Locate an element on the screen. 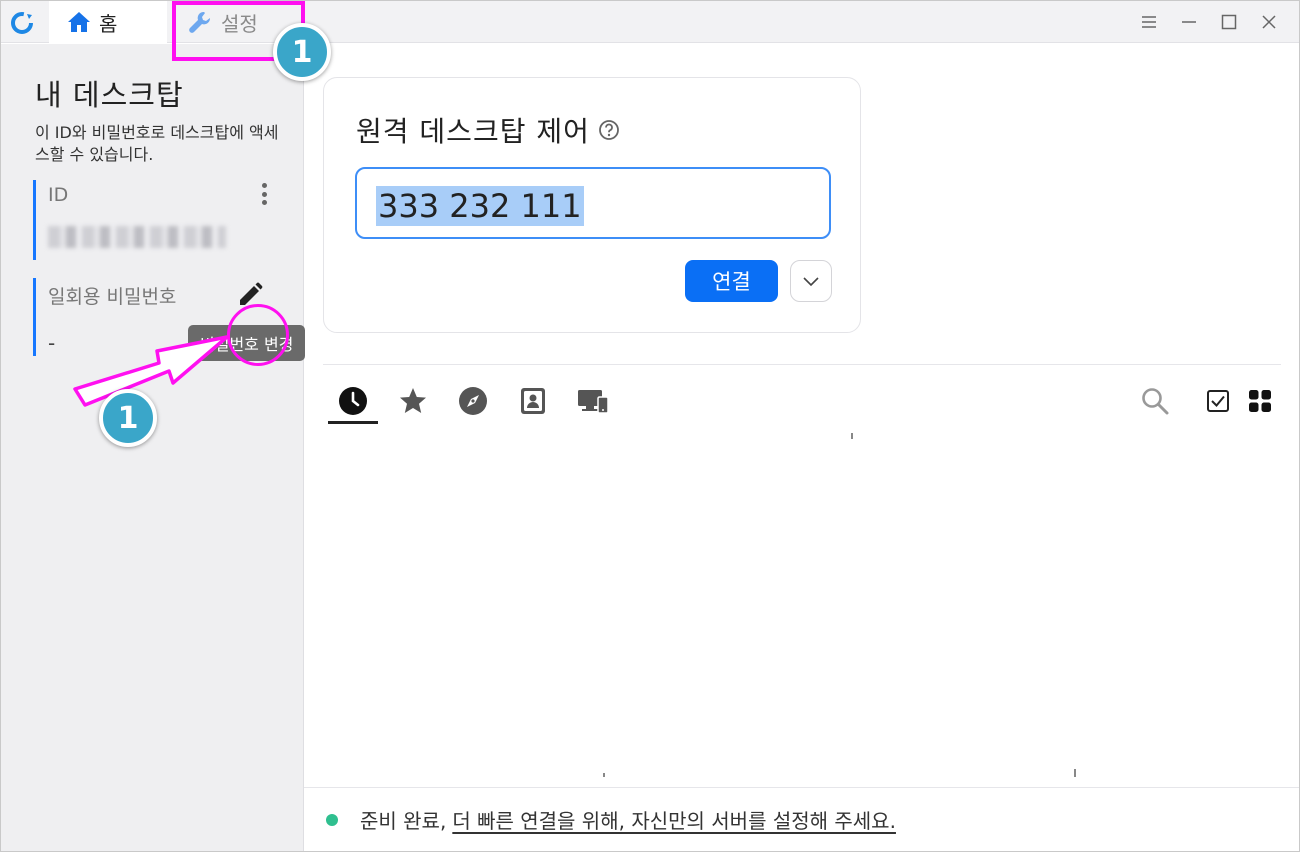 This screenshot has width=1300, height=852. menu-icon is located at coordinates (1149, 22).